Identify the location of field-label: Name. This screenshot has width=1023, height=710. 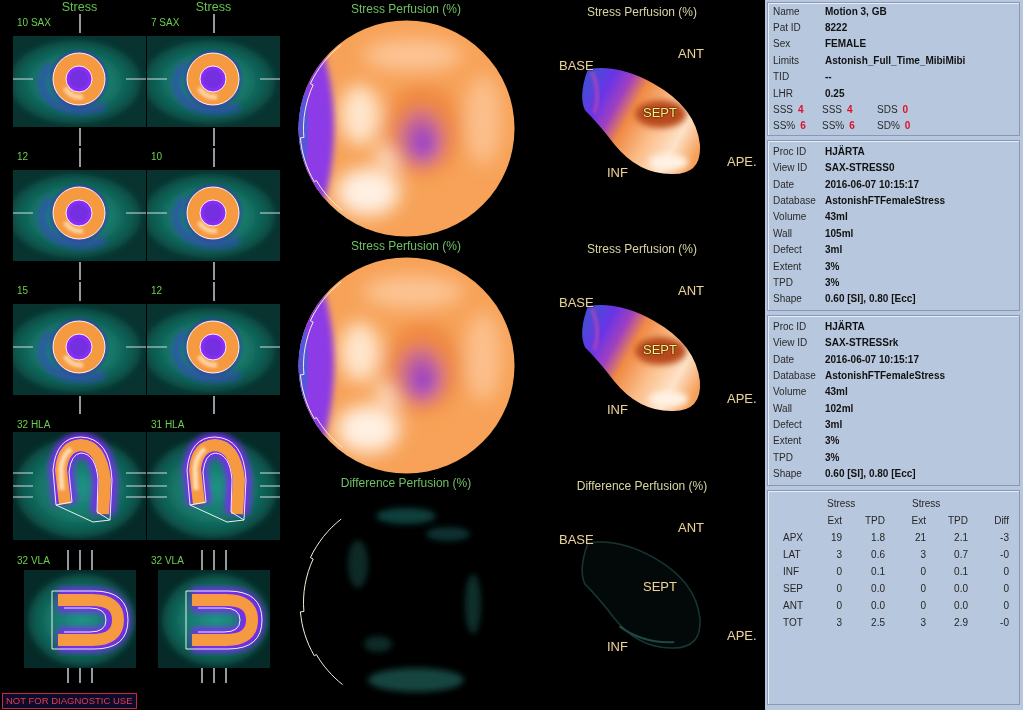
(786, 11).